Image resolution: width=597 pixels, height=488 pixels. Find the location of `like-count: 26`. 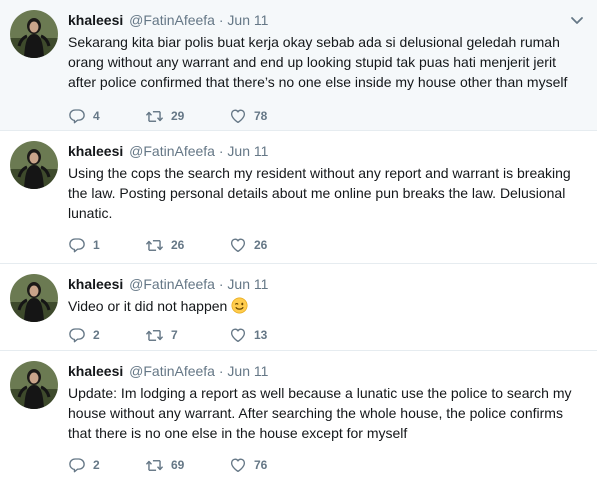

like-count: 26 is located at coordinates (261, 245).